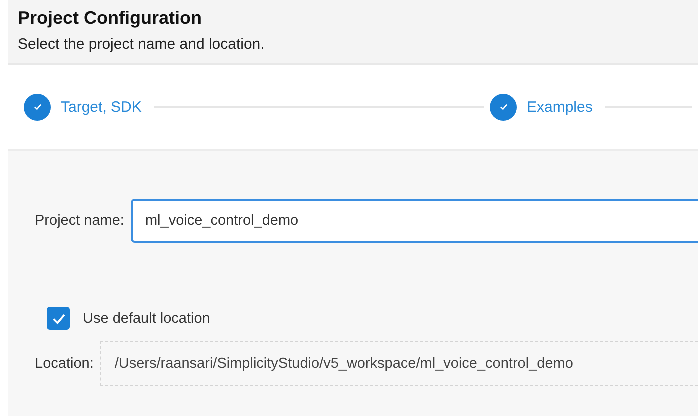  I want to click on page-title: Project Configuration, so click(110, 18).